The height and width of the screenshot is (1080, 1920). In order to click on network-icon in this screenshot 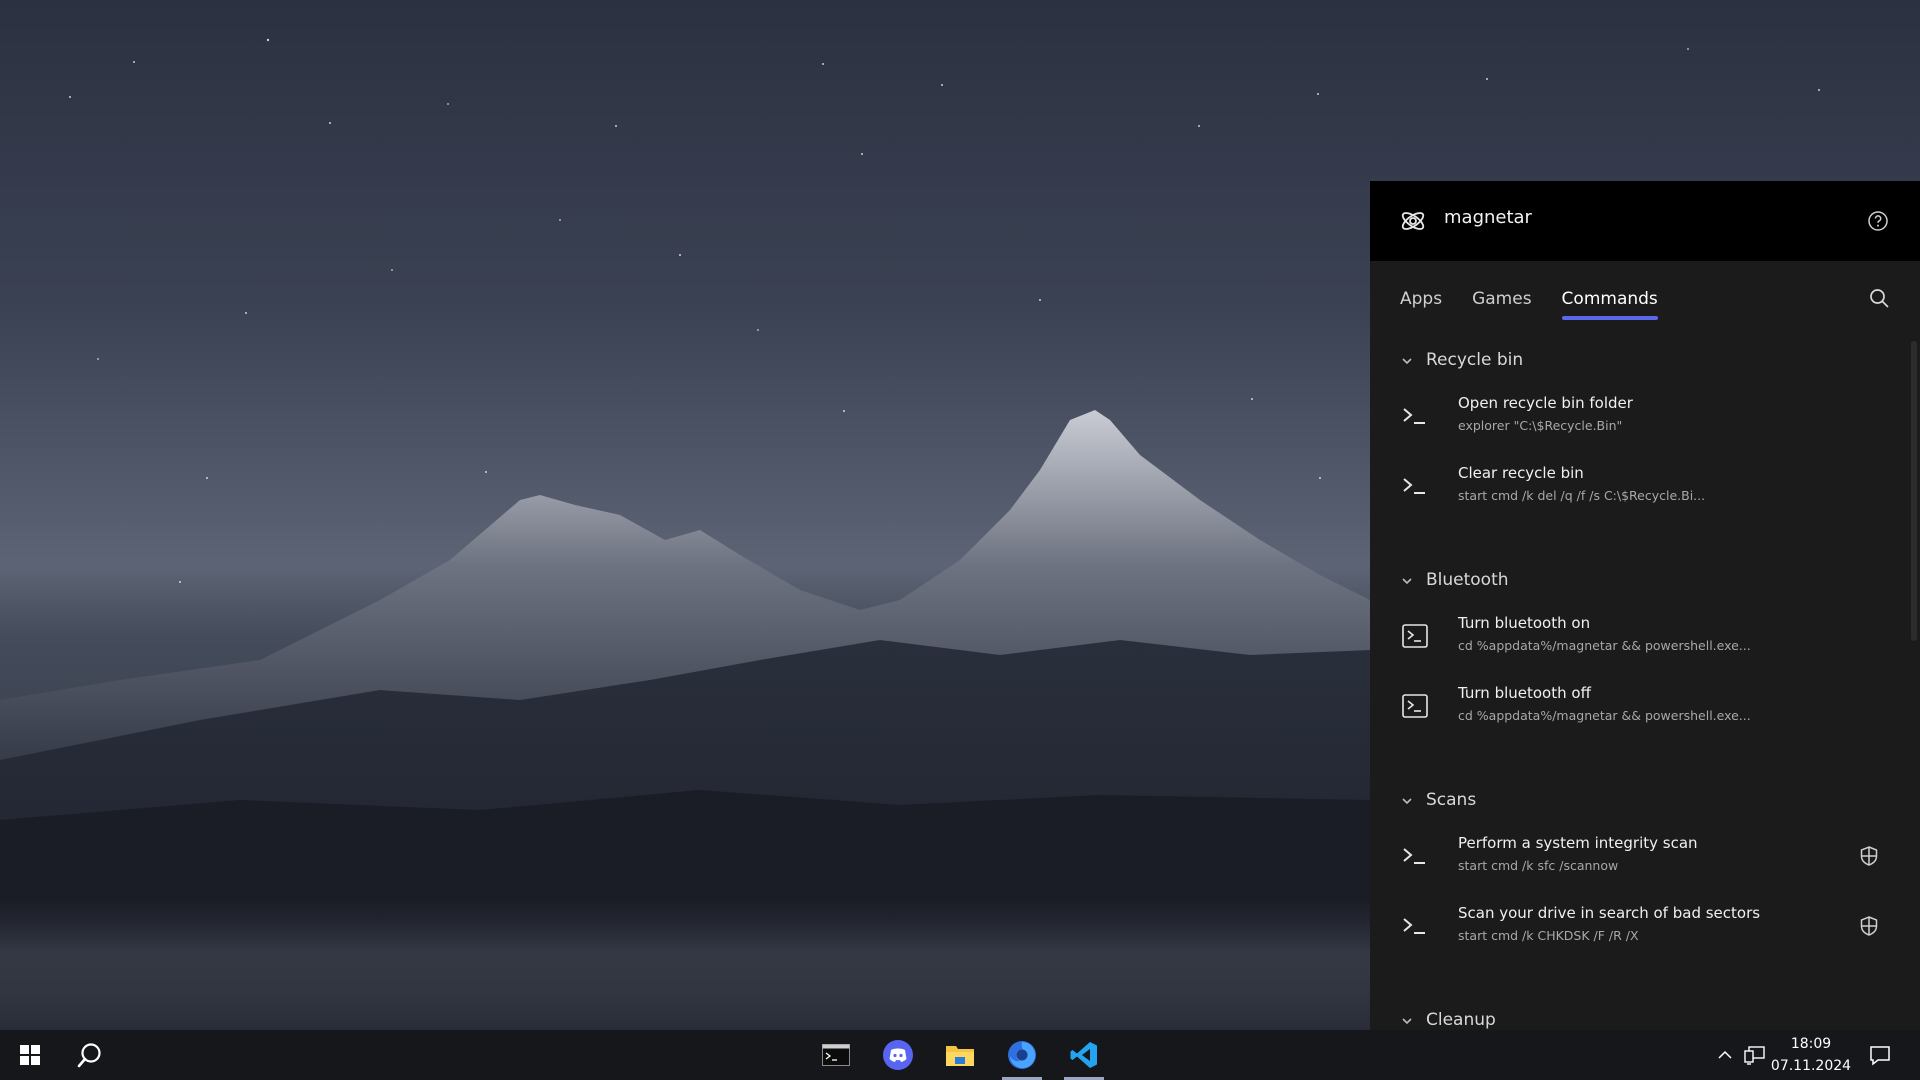, I will do `click(1754, 1055)`.